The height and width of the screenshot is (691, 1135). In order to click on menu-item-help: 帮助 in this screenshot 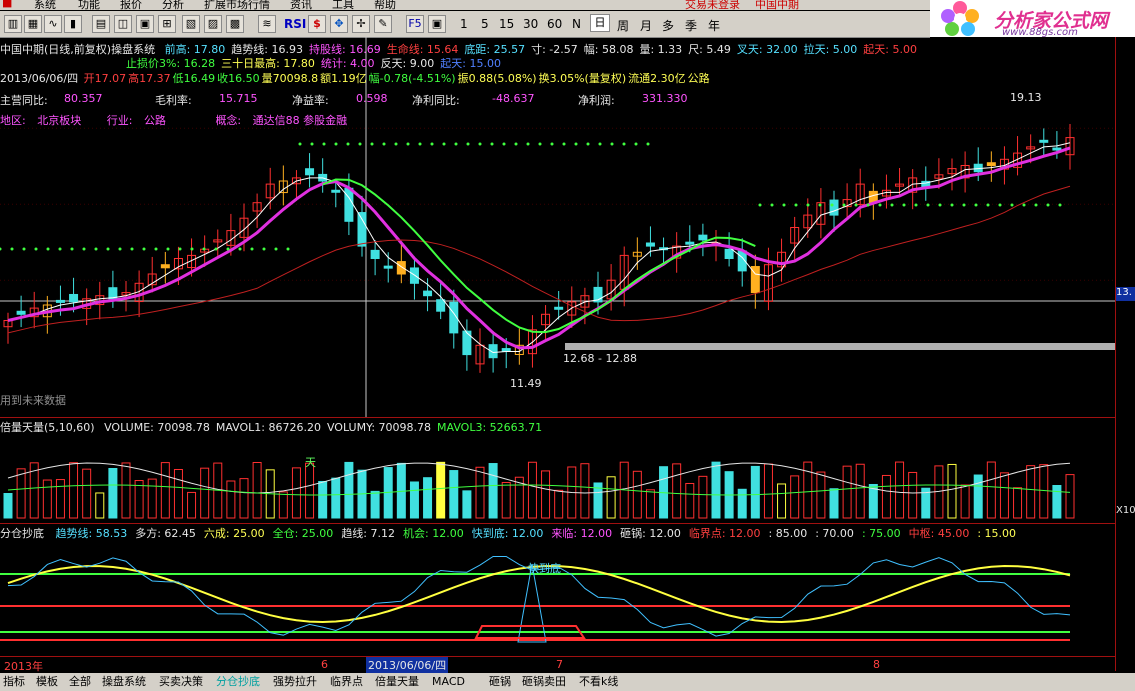, I will do `click(385, 5)`.